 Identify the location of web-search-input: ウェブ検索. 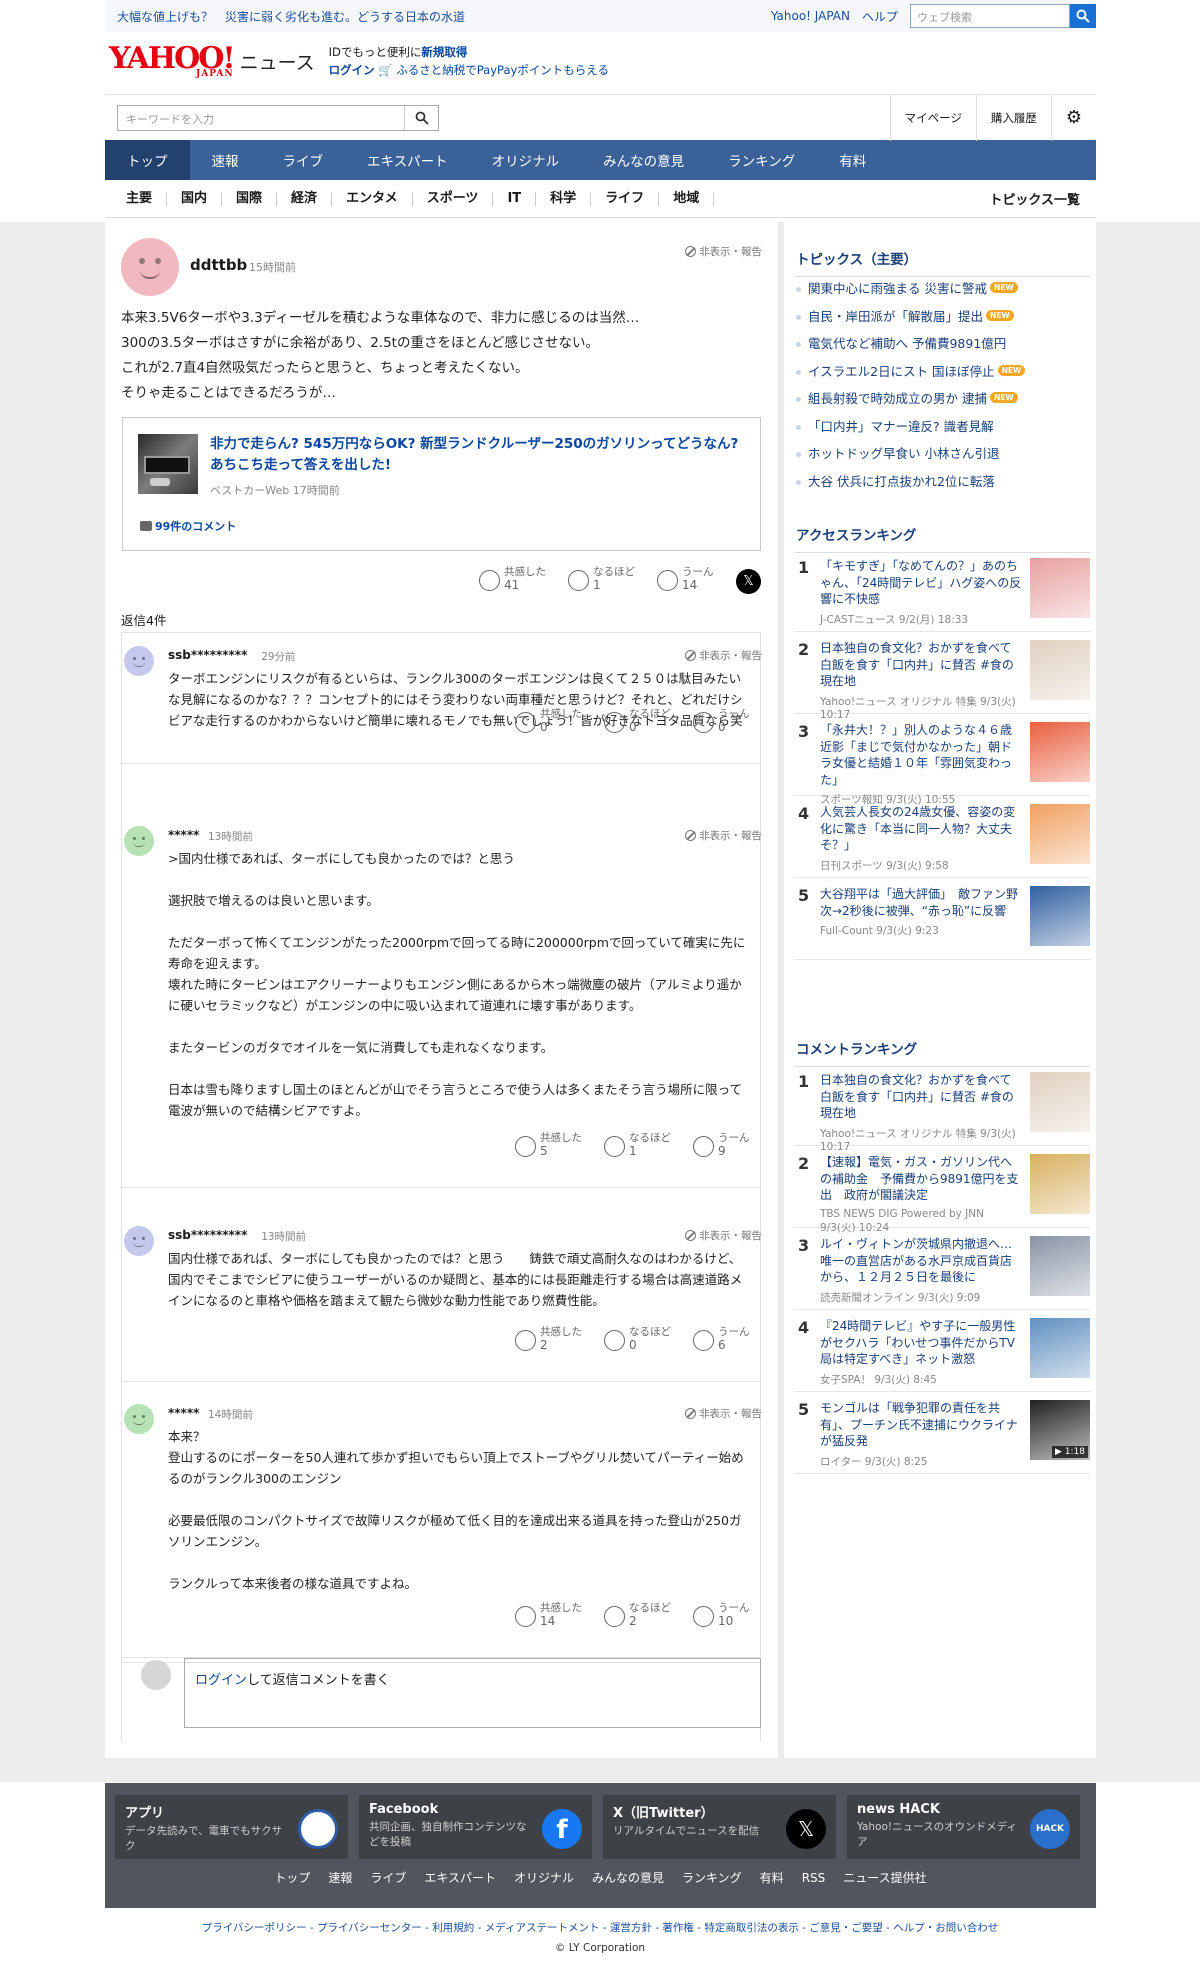
(990, 16).